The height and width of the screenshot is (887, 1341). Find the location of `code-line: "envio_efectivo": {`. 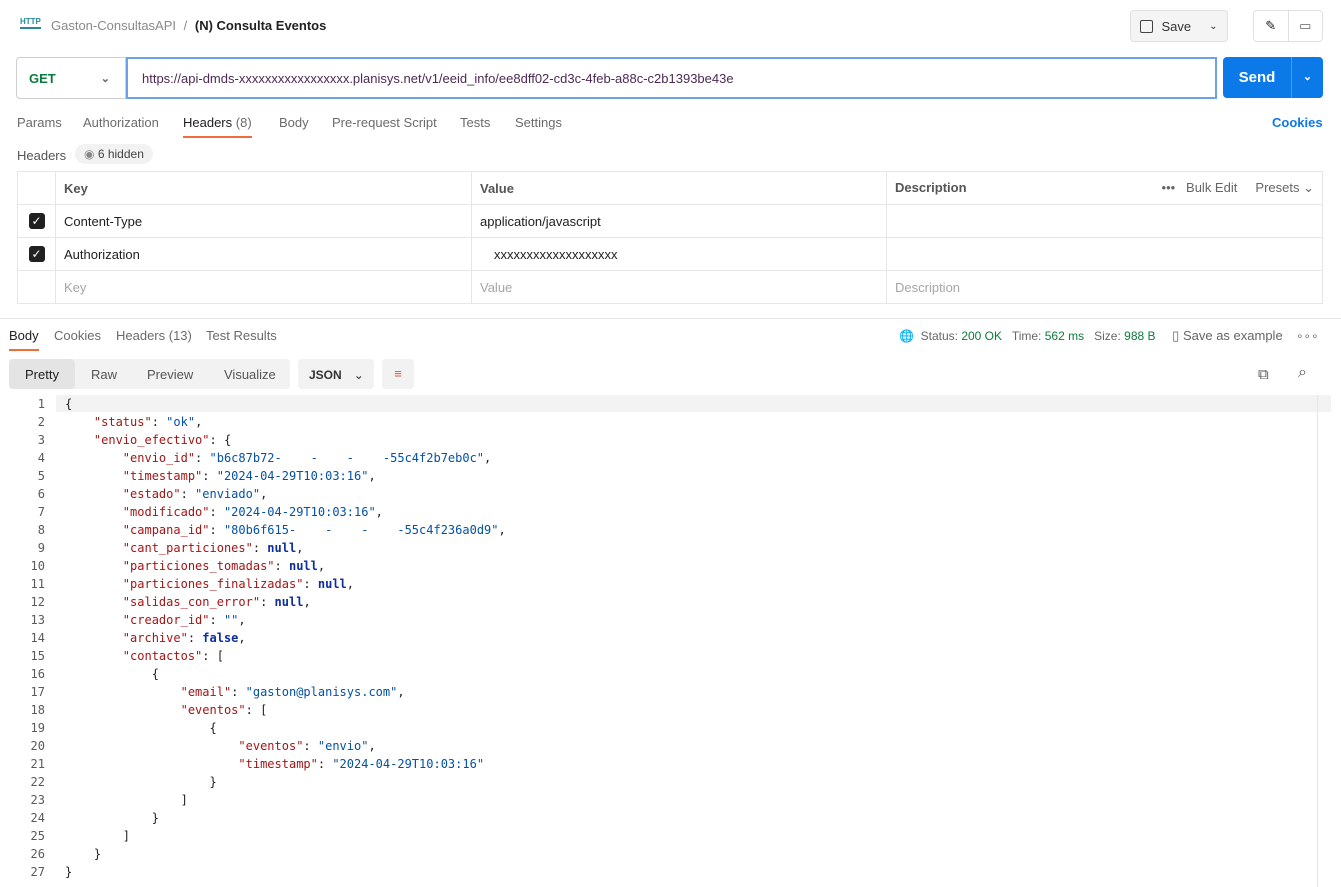

code-line: "envio_efectivo": { is located at coordinates (148, 440).